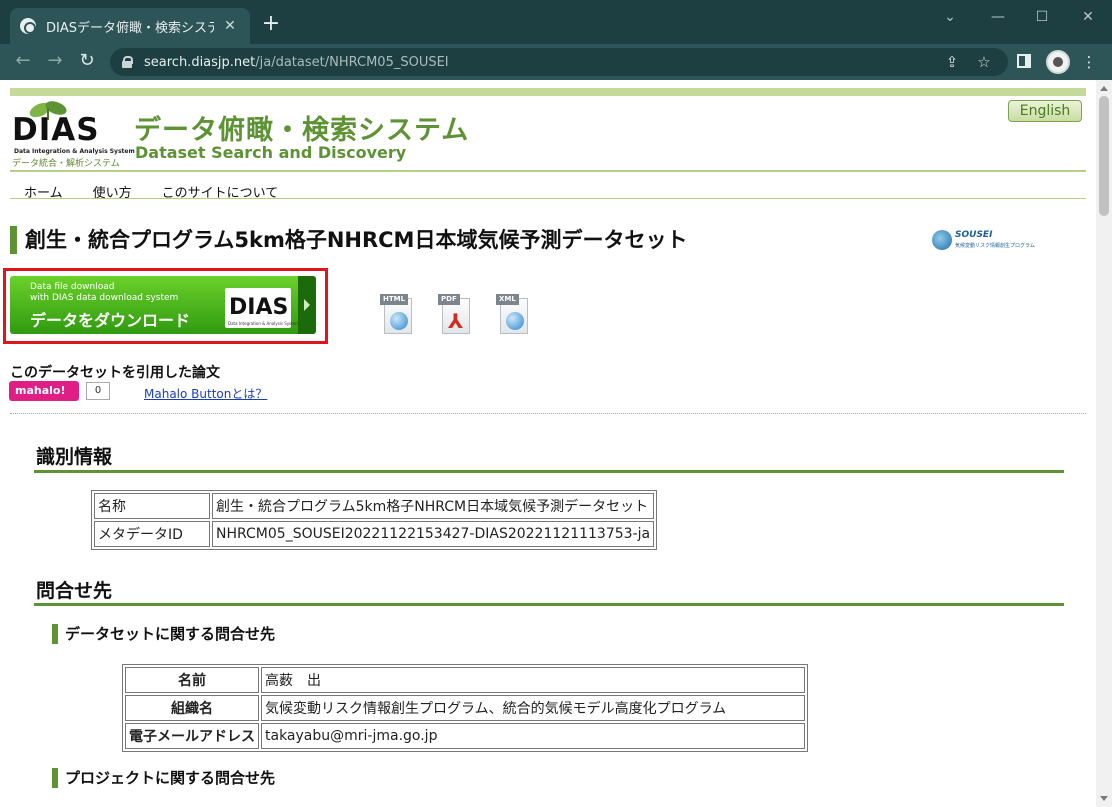 The width and height of the screenshot is (1112, 807). What do you see at coordinates (1104, 156) in the screenshot?
I see `scroll-thumb` at bounding box center [1104, 156].